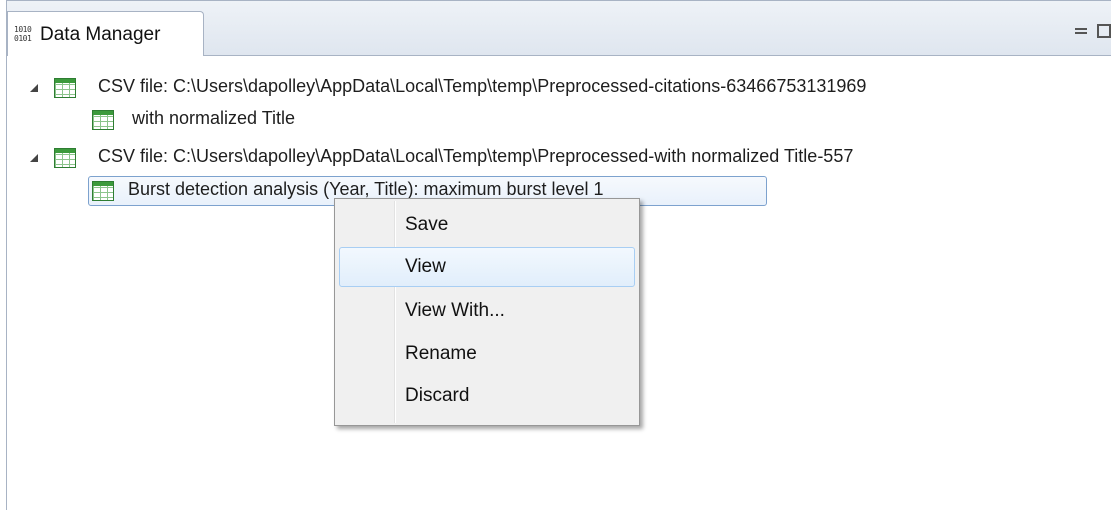 The image size is (1111, 510). Describe the element at coordinates (487, 225) in the screenshot. I see `menu-item-save: Save` at that location.